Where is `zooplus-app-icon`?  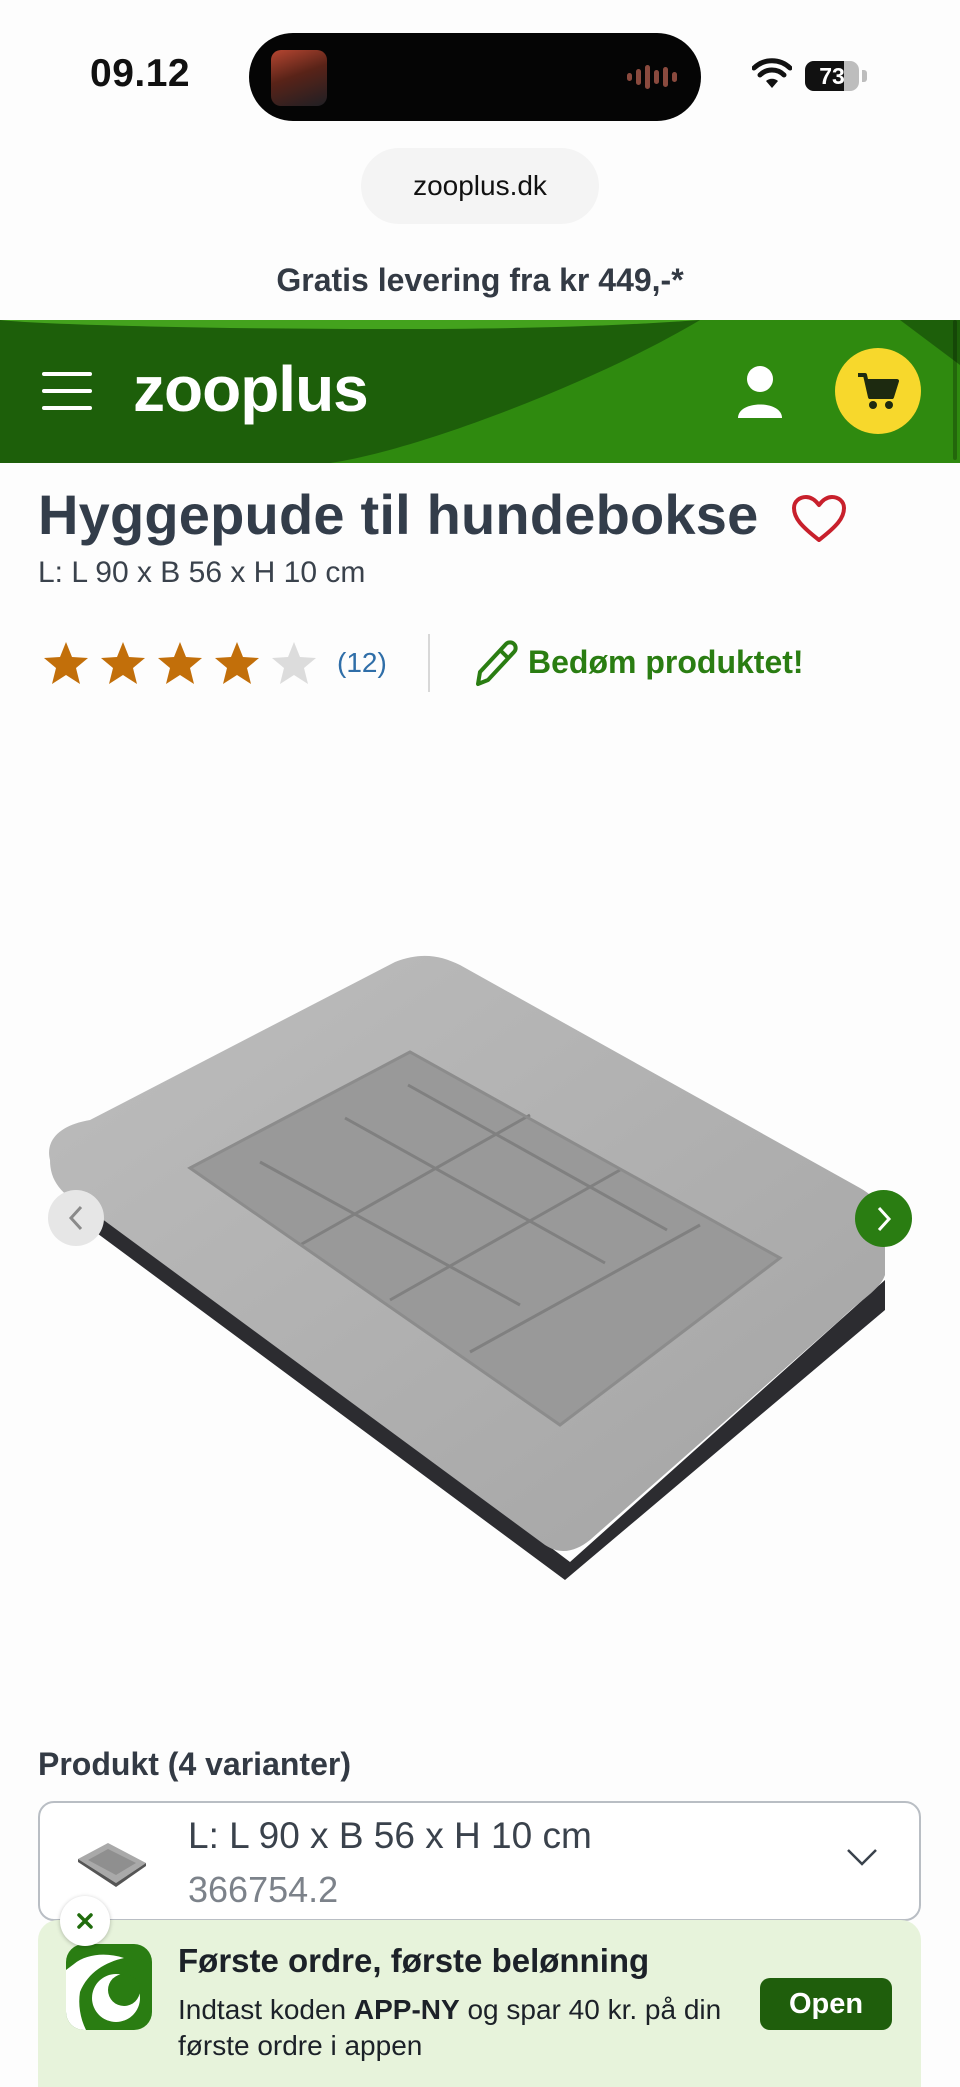 zooplus-app-icon is located at coordinates (109, 1987).